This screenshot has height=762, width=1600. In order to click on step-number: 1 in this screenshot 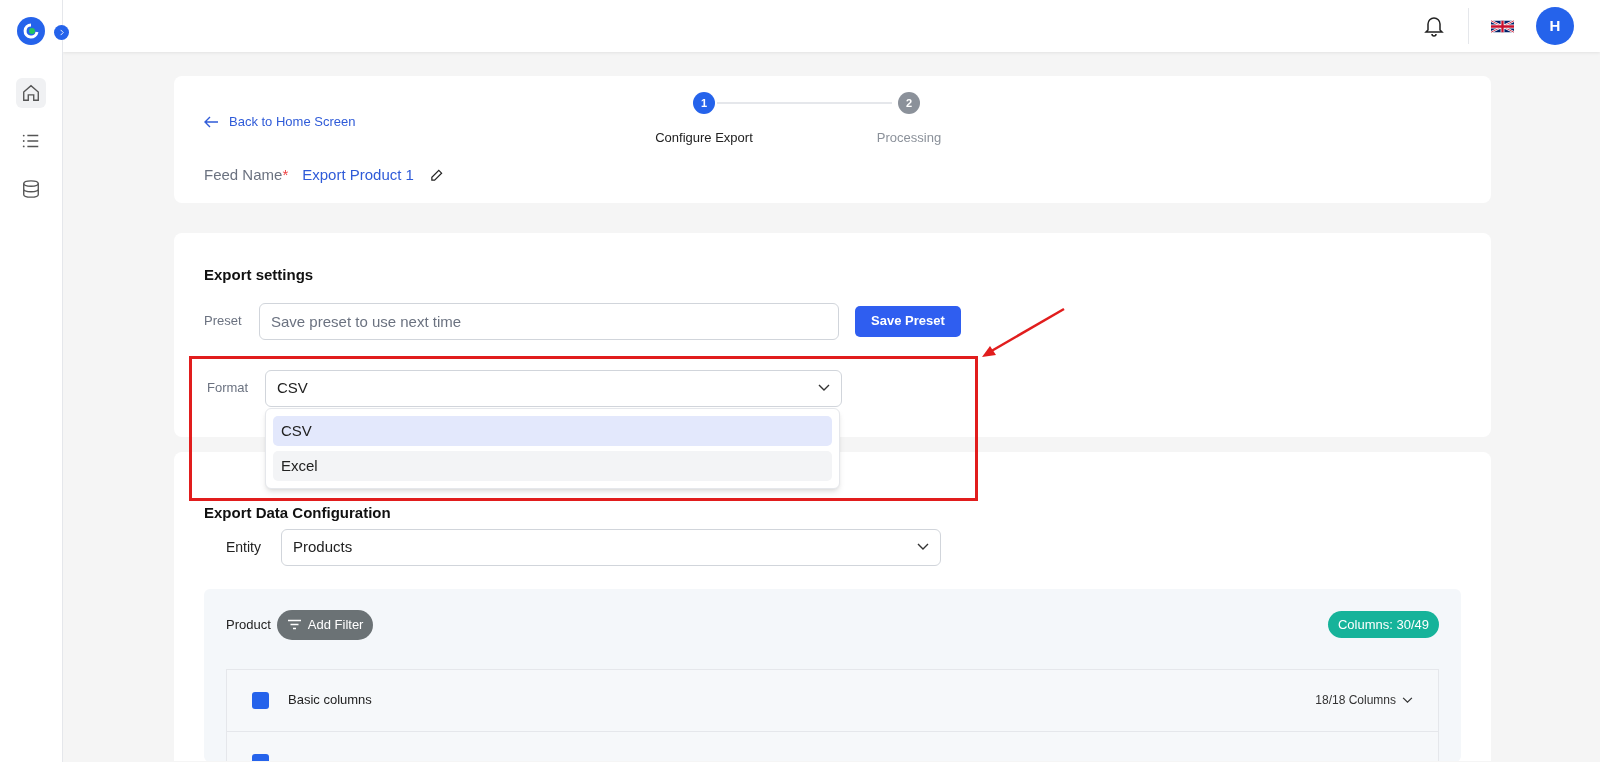, I will do `click(704, 103)`.